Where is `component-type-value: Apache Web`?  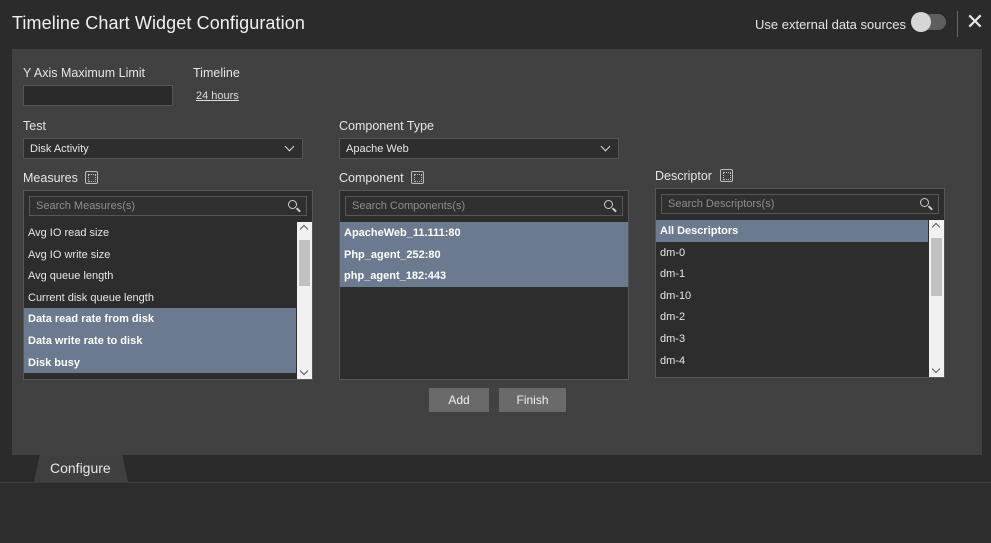
component-type-value: Apache Web is located at coordinates (377, 149).